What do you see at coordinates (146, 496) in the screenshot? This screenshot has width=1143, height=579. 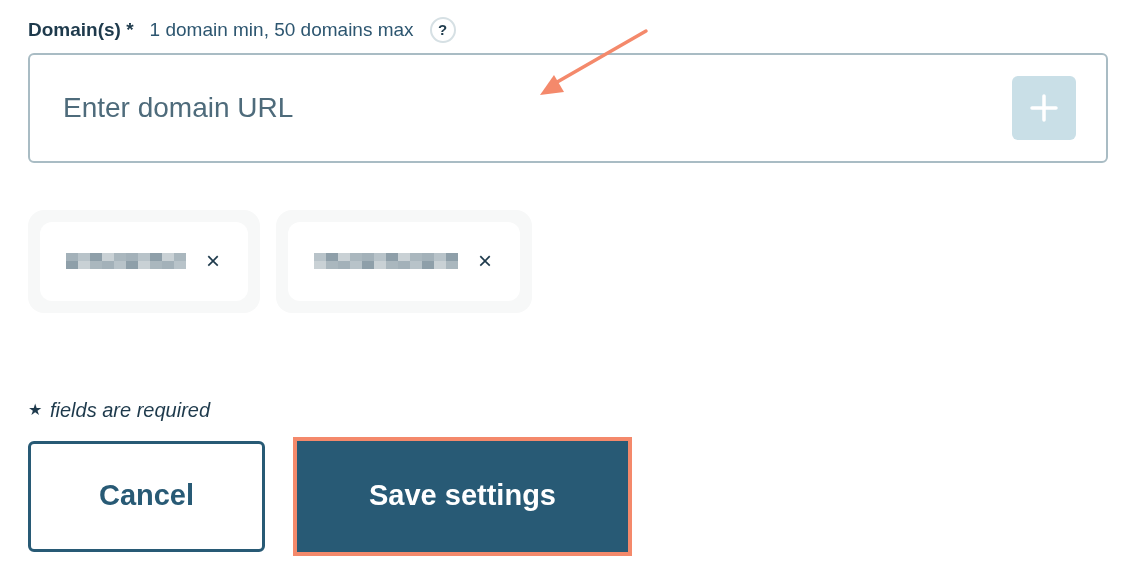 I see `cancel-button: Cancel` at bounding box center [146, 496].